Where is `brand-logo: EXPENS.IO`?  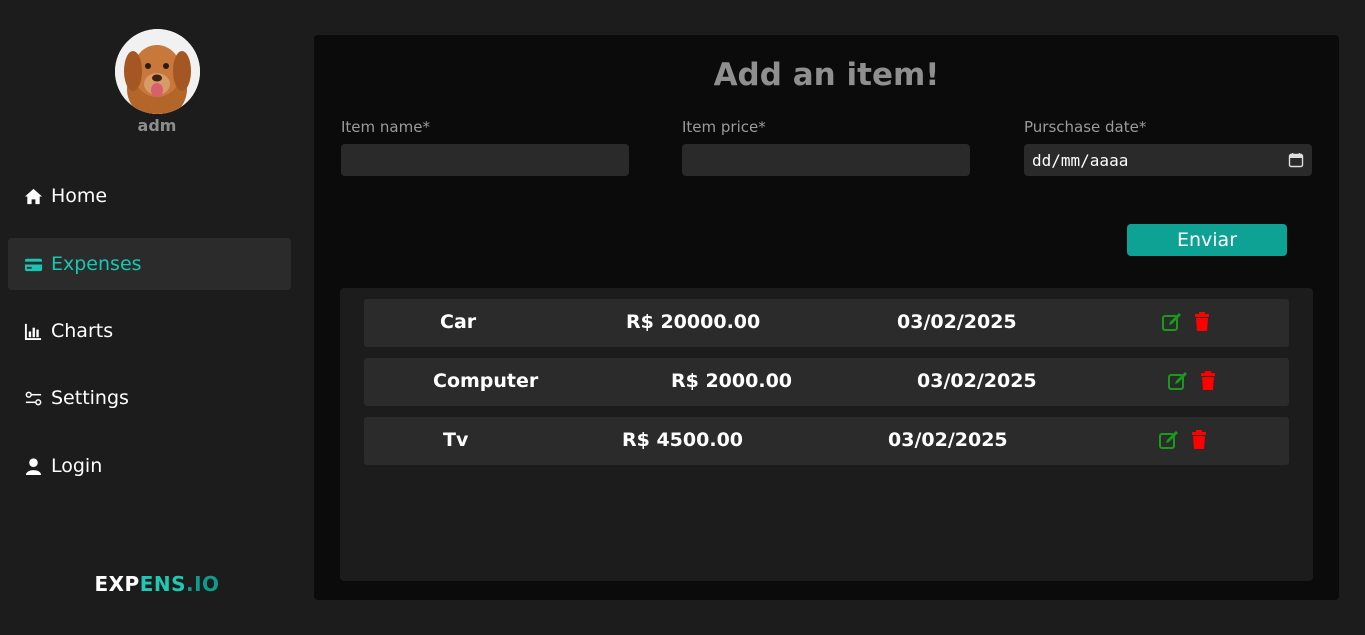 brand-logo: EXPENS.IO is located at coordinates (157, 584).